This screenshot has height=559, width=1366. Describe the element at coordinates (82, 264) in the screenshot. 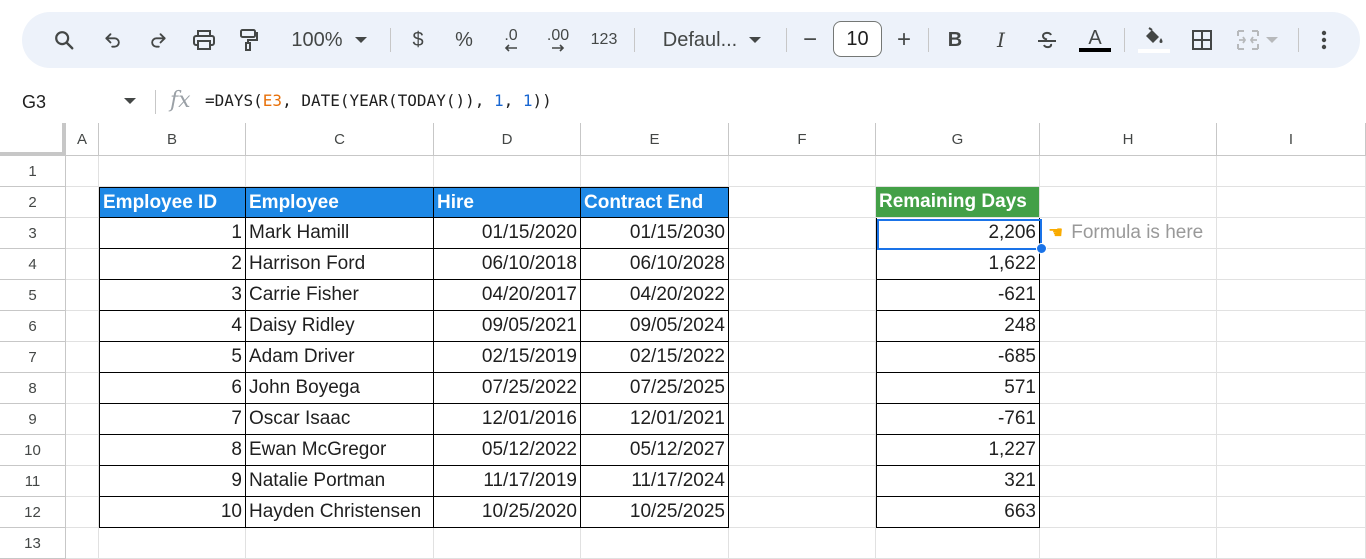

I see `cell-a4` at that location.